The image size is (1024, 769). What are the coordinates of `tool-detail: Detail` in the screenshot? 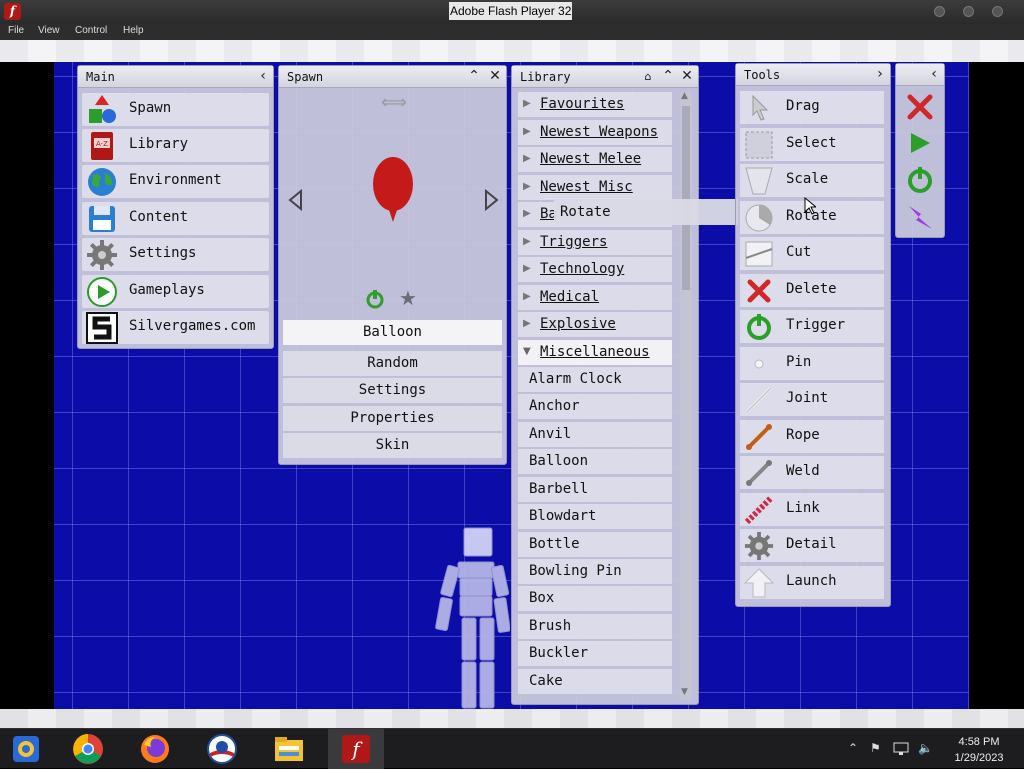 It's located at (812, 545).